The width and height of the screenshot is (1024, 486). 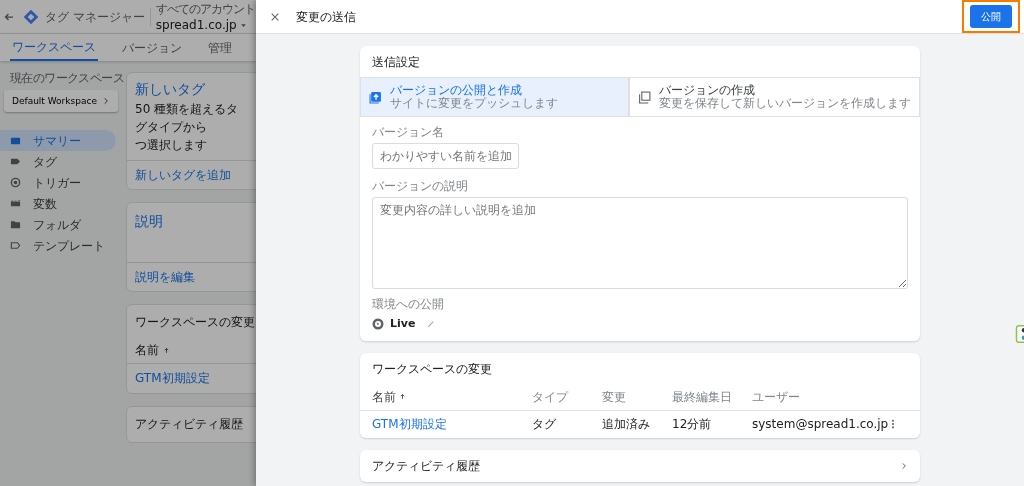 I want to click on nav-tab: バージョン, so click(x=152, y=47).